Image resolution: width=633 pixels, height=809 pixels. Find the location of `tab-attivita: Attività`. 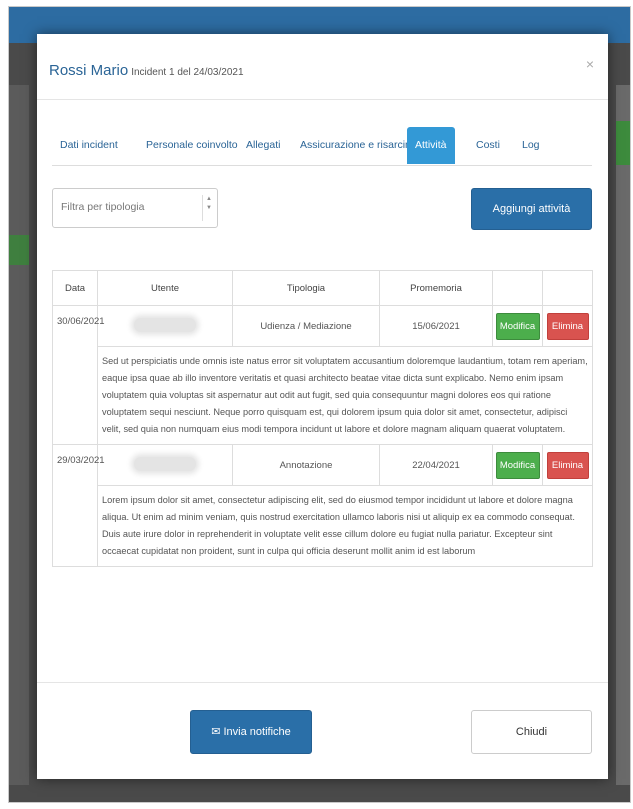

tab-attivita: Attività is located at coordinates (431, 145).